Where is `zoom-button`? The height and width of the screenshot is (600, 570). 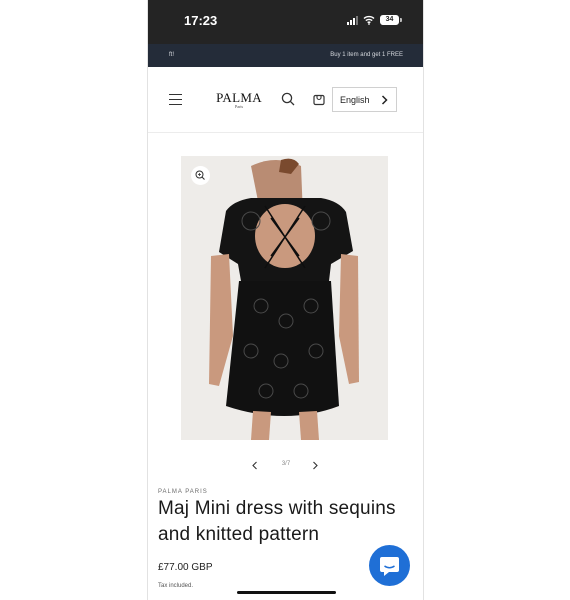
zoom-button is located at coordinates (200, 175).